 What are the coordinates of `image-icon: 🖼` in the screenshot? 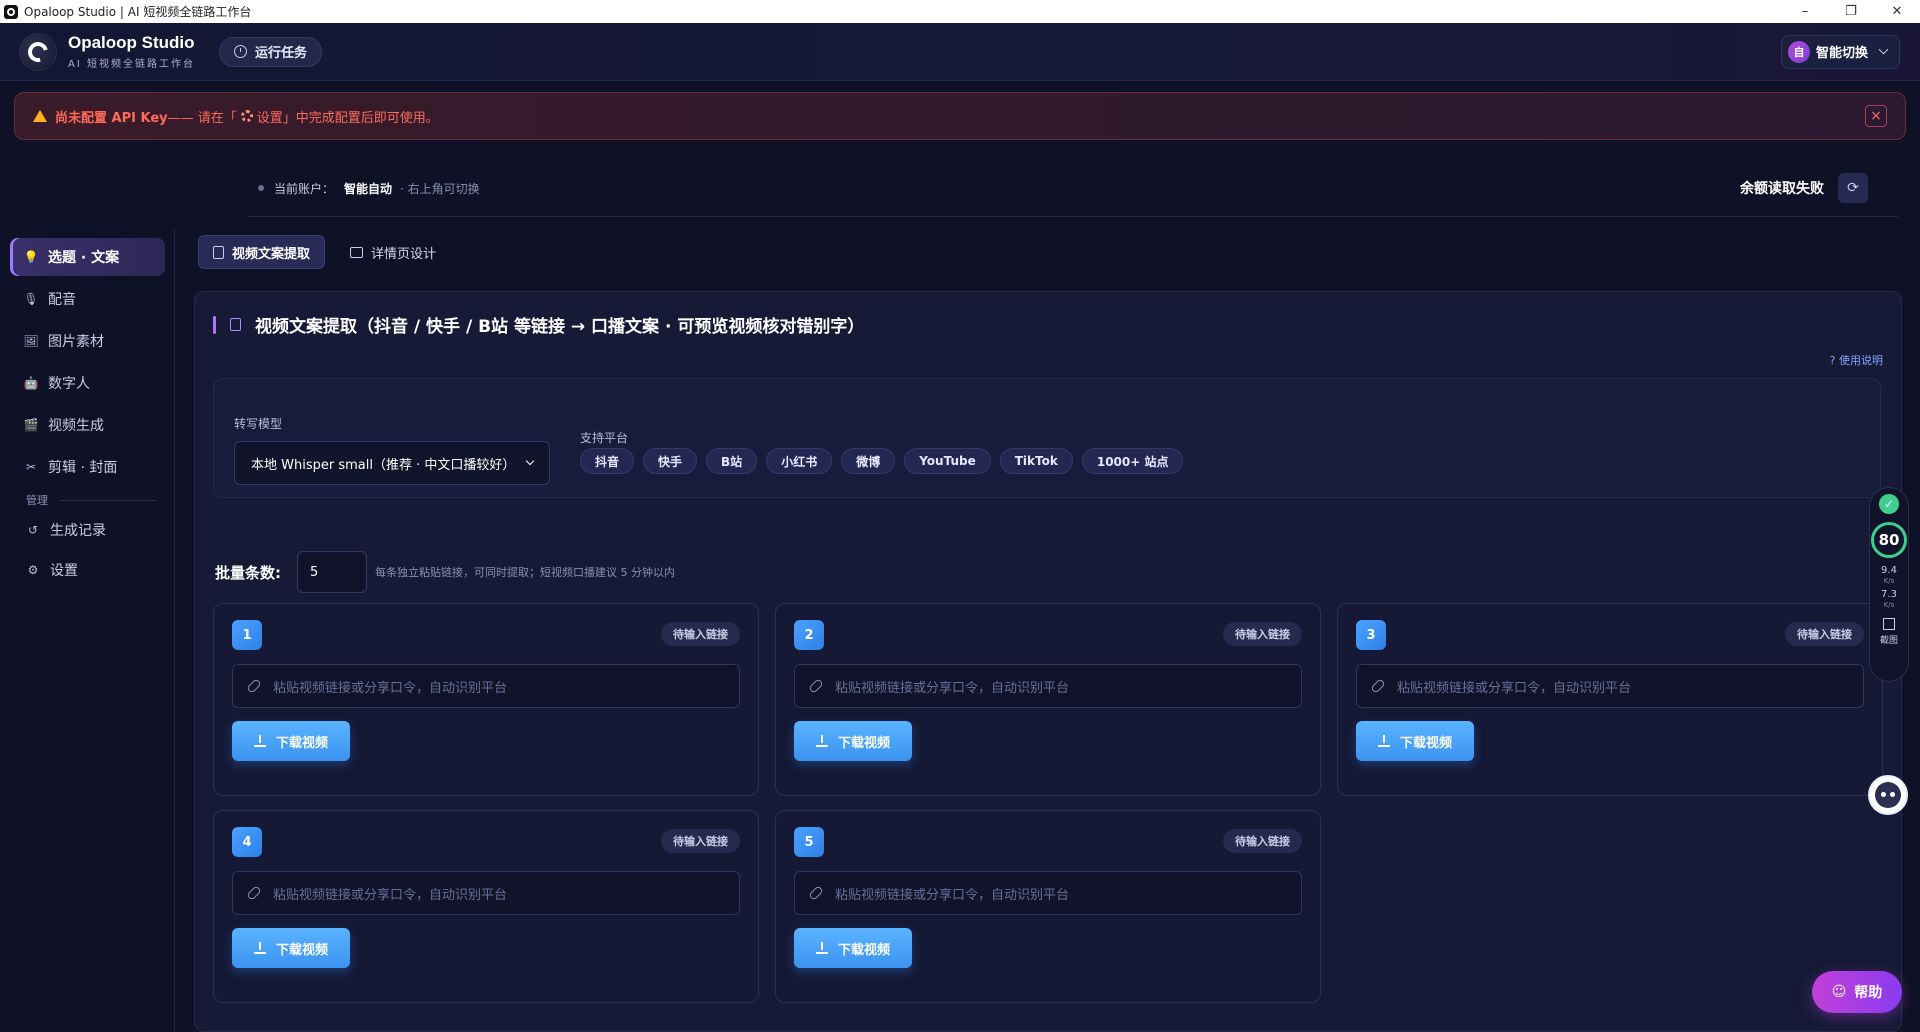 It's located at (31, 341).